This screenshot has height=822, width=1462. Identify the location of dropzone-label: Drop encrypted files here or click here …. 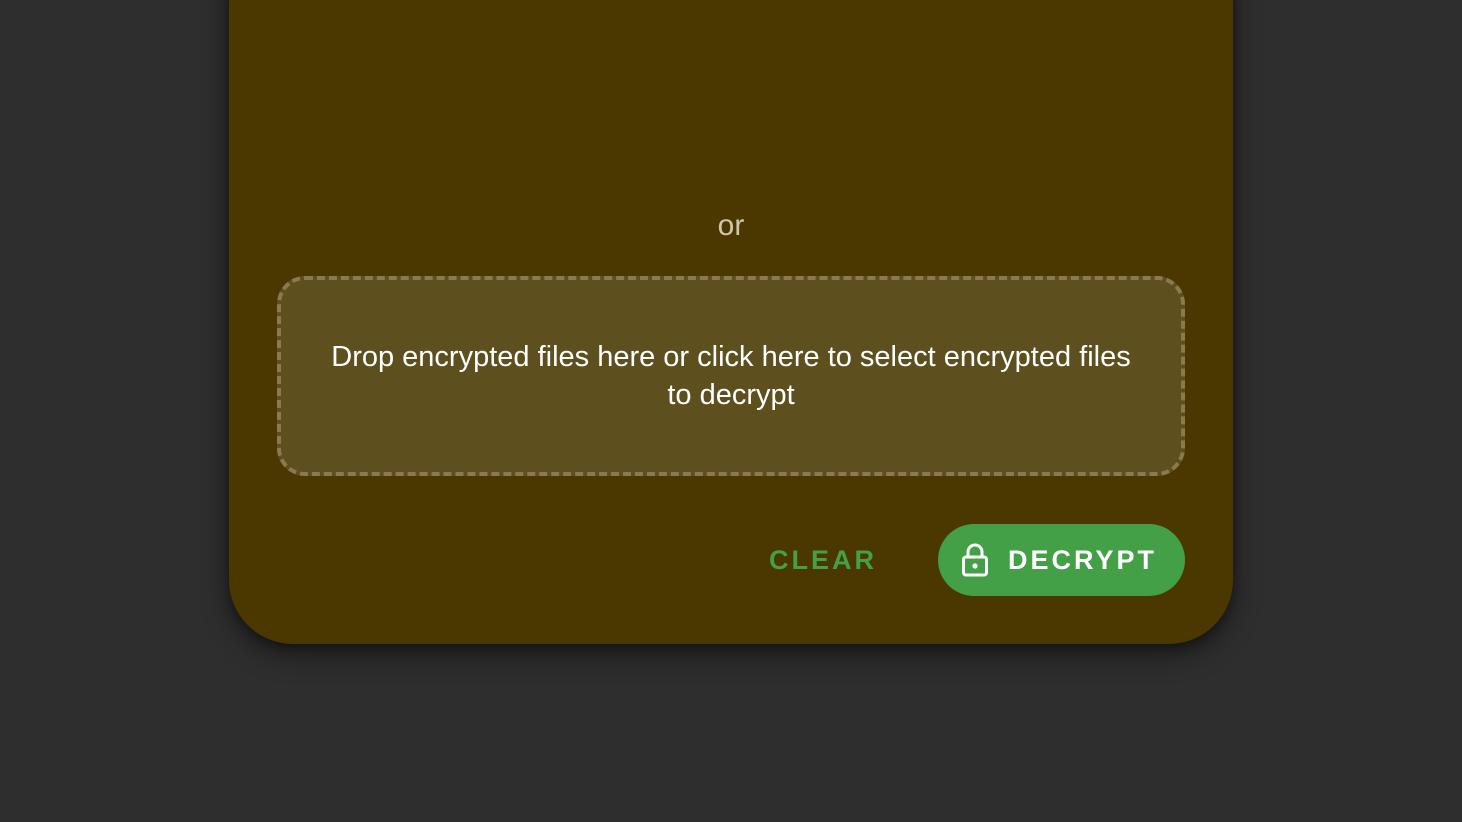
(731, 376).